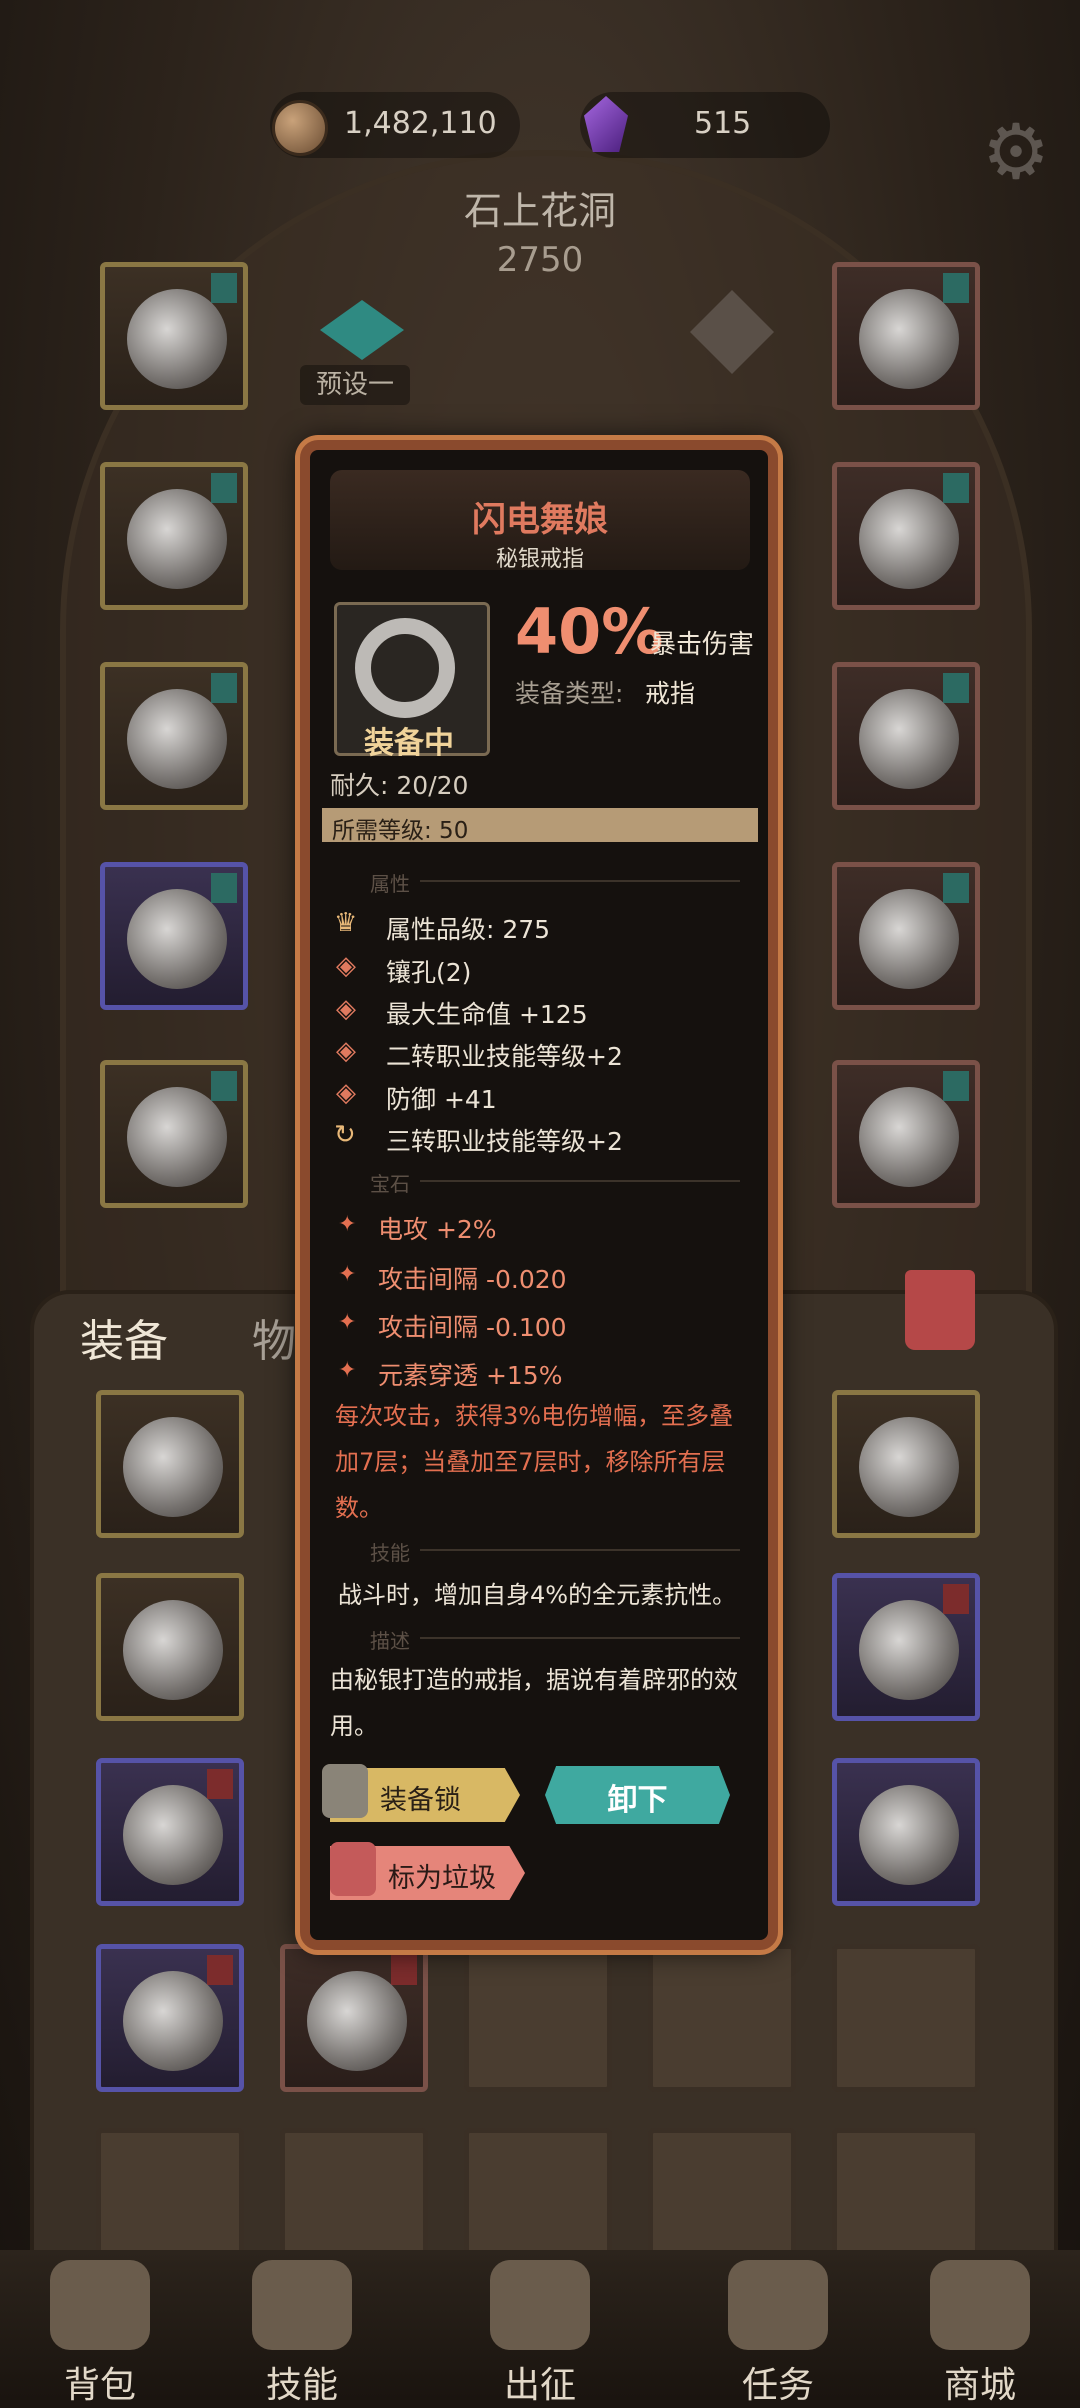 The height and width of the screenshot is (2408, 1080). Describe the element at coordinates (539, 2385) in the screenshot. I see `nav-label: 出征` at that location.